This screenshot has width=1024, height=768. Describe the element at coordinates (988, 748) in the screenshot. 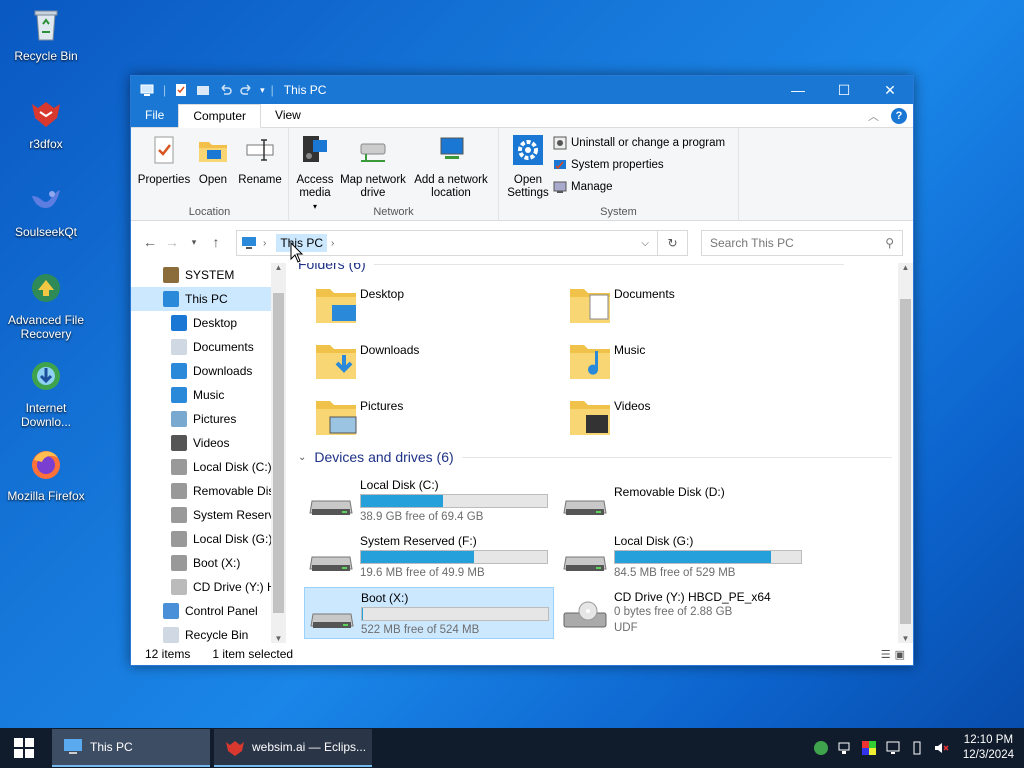

I see `clock: 12:10 PM 12/3/2024` at that location.